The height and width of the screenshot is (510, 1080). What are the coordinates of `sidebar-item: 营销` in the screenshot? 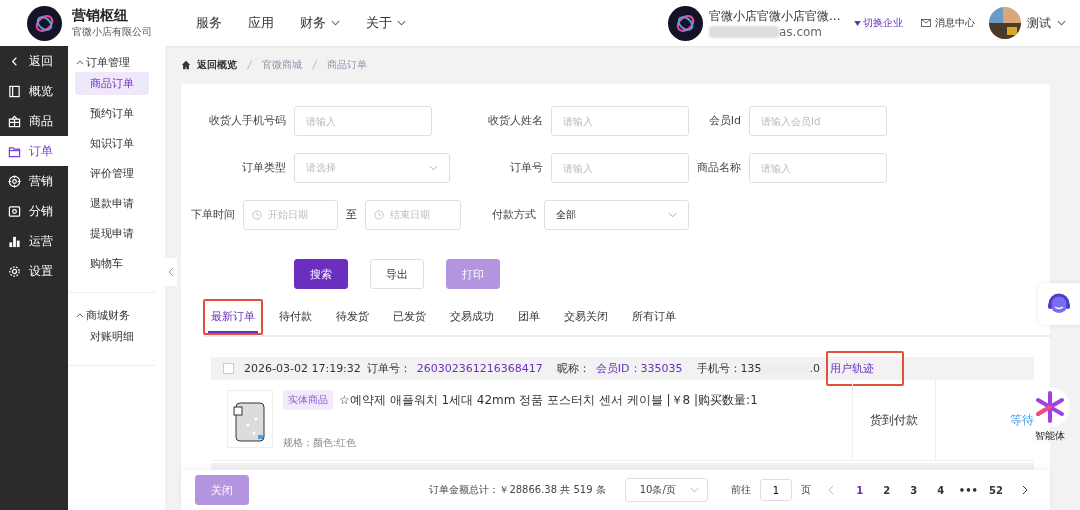 It's located at (34, 181).